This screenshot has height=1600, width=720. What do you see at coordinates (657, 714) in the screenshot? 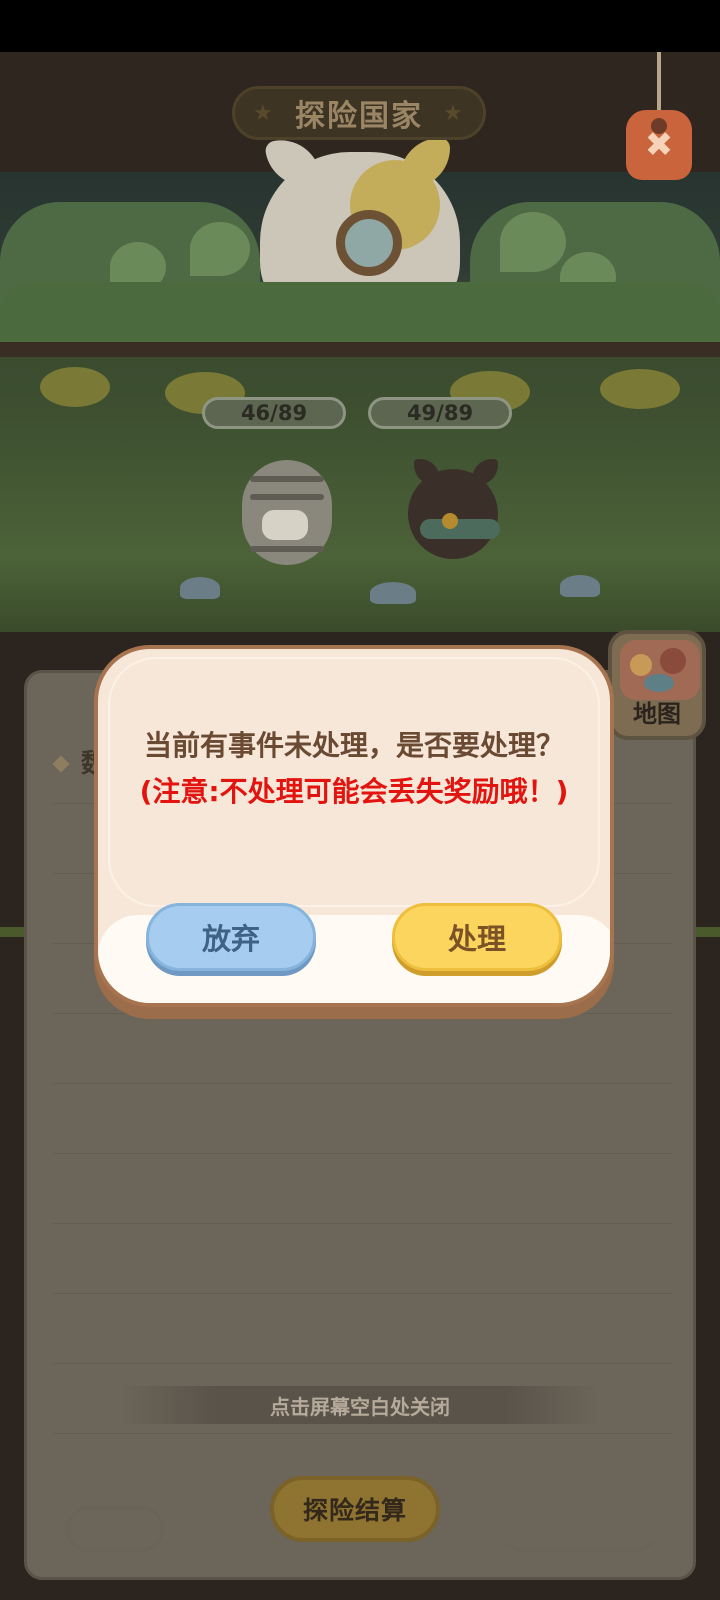
I see `map-button-label: 地图` at bounding box center [657, 714].